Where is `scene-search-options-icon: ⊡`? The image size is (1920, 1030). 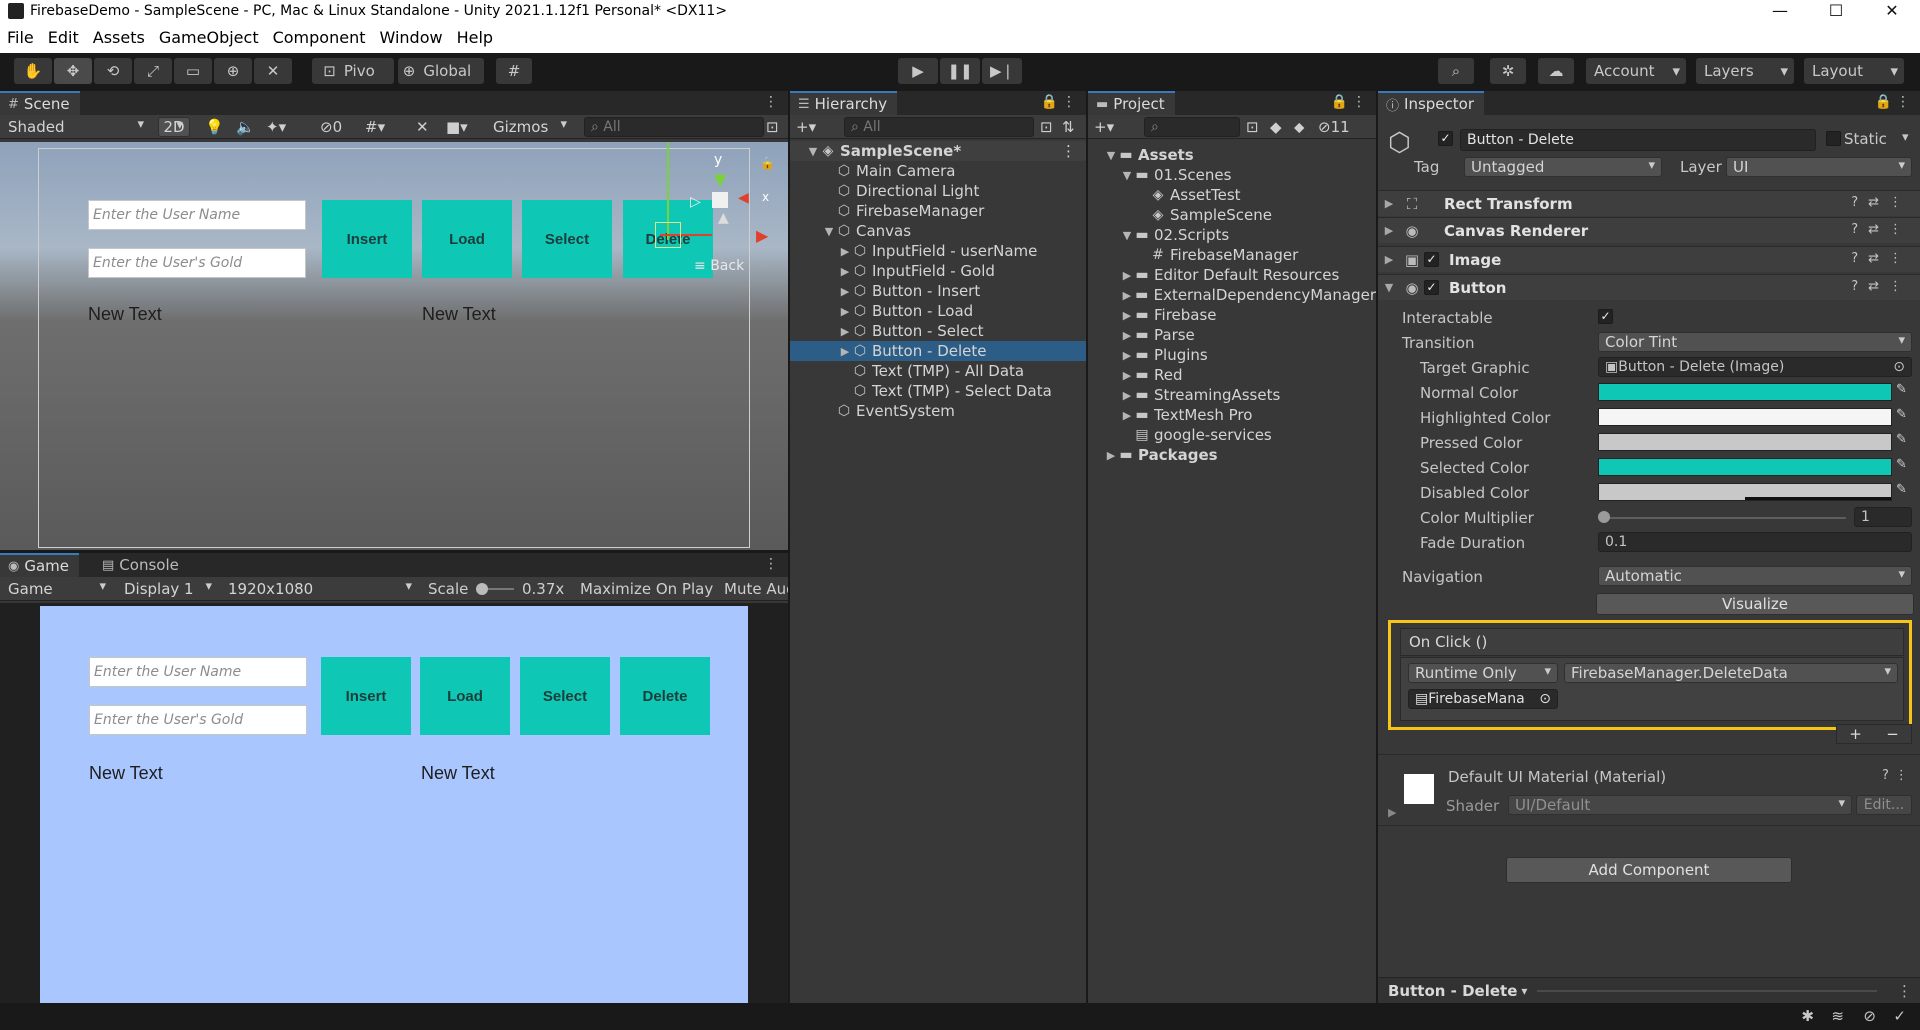 scene-search-options-icon: ⊡ is located at coordinates (772, 127).